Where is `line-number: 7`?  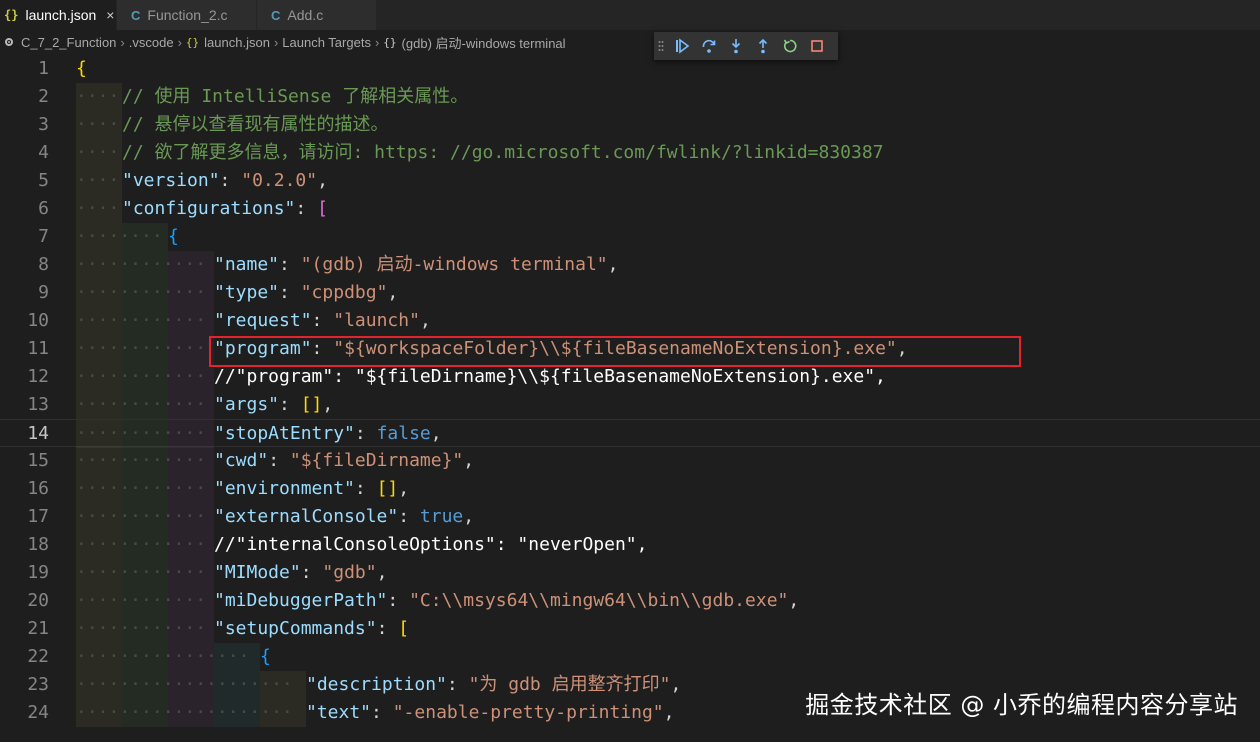 line-number: 7 is located at coordinates (43, 236).